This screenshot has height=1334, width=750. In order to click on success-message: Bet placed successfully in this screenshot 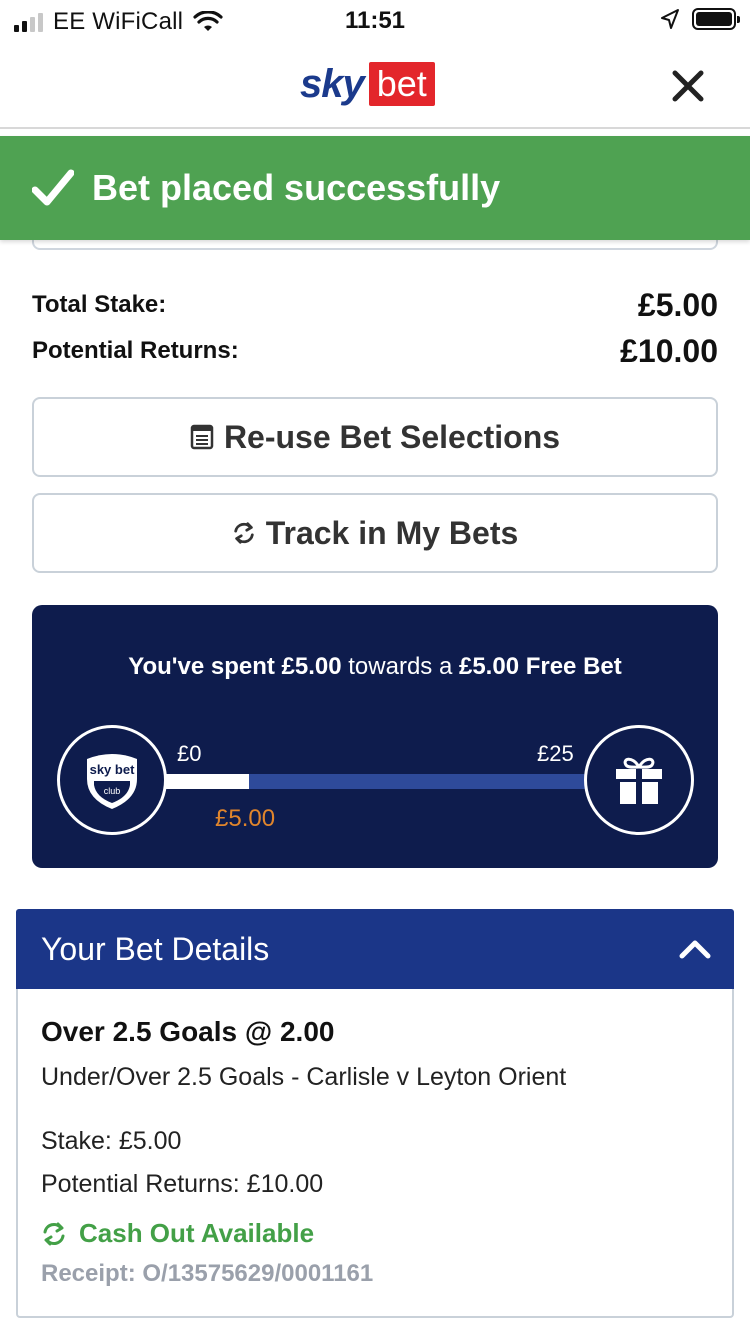, I will do `click(296, 187)`.